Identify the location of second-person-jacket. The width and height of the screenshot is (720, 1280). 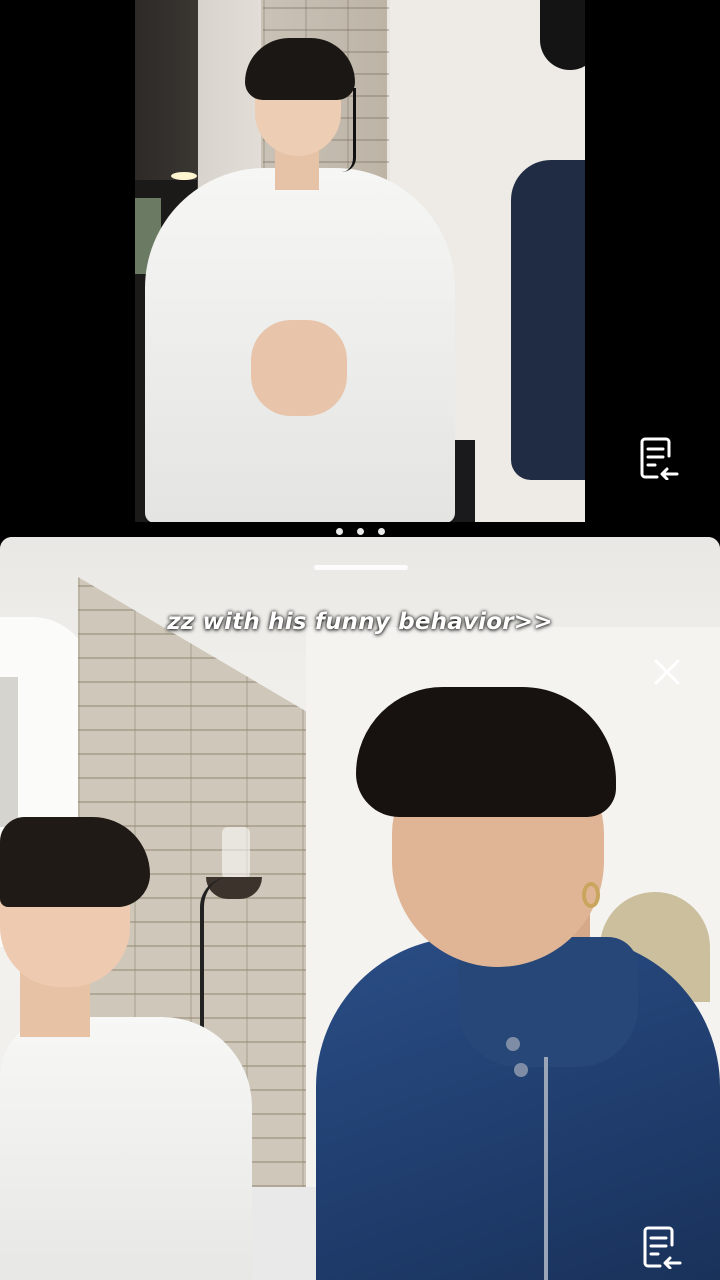
(548, 320).